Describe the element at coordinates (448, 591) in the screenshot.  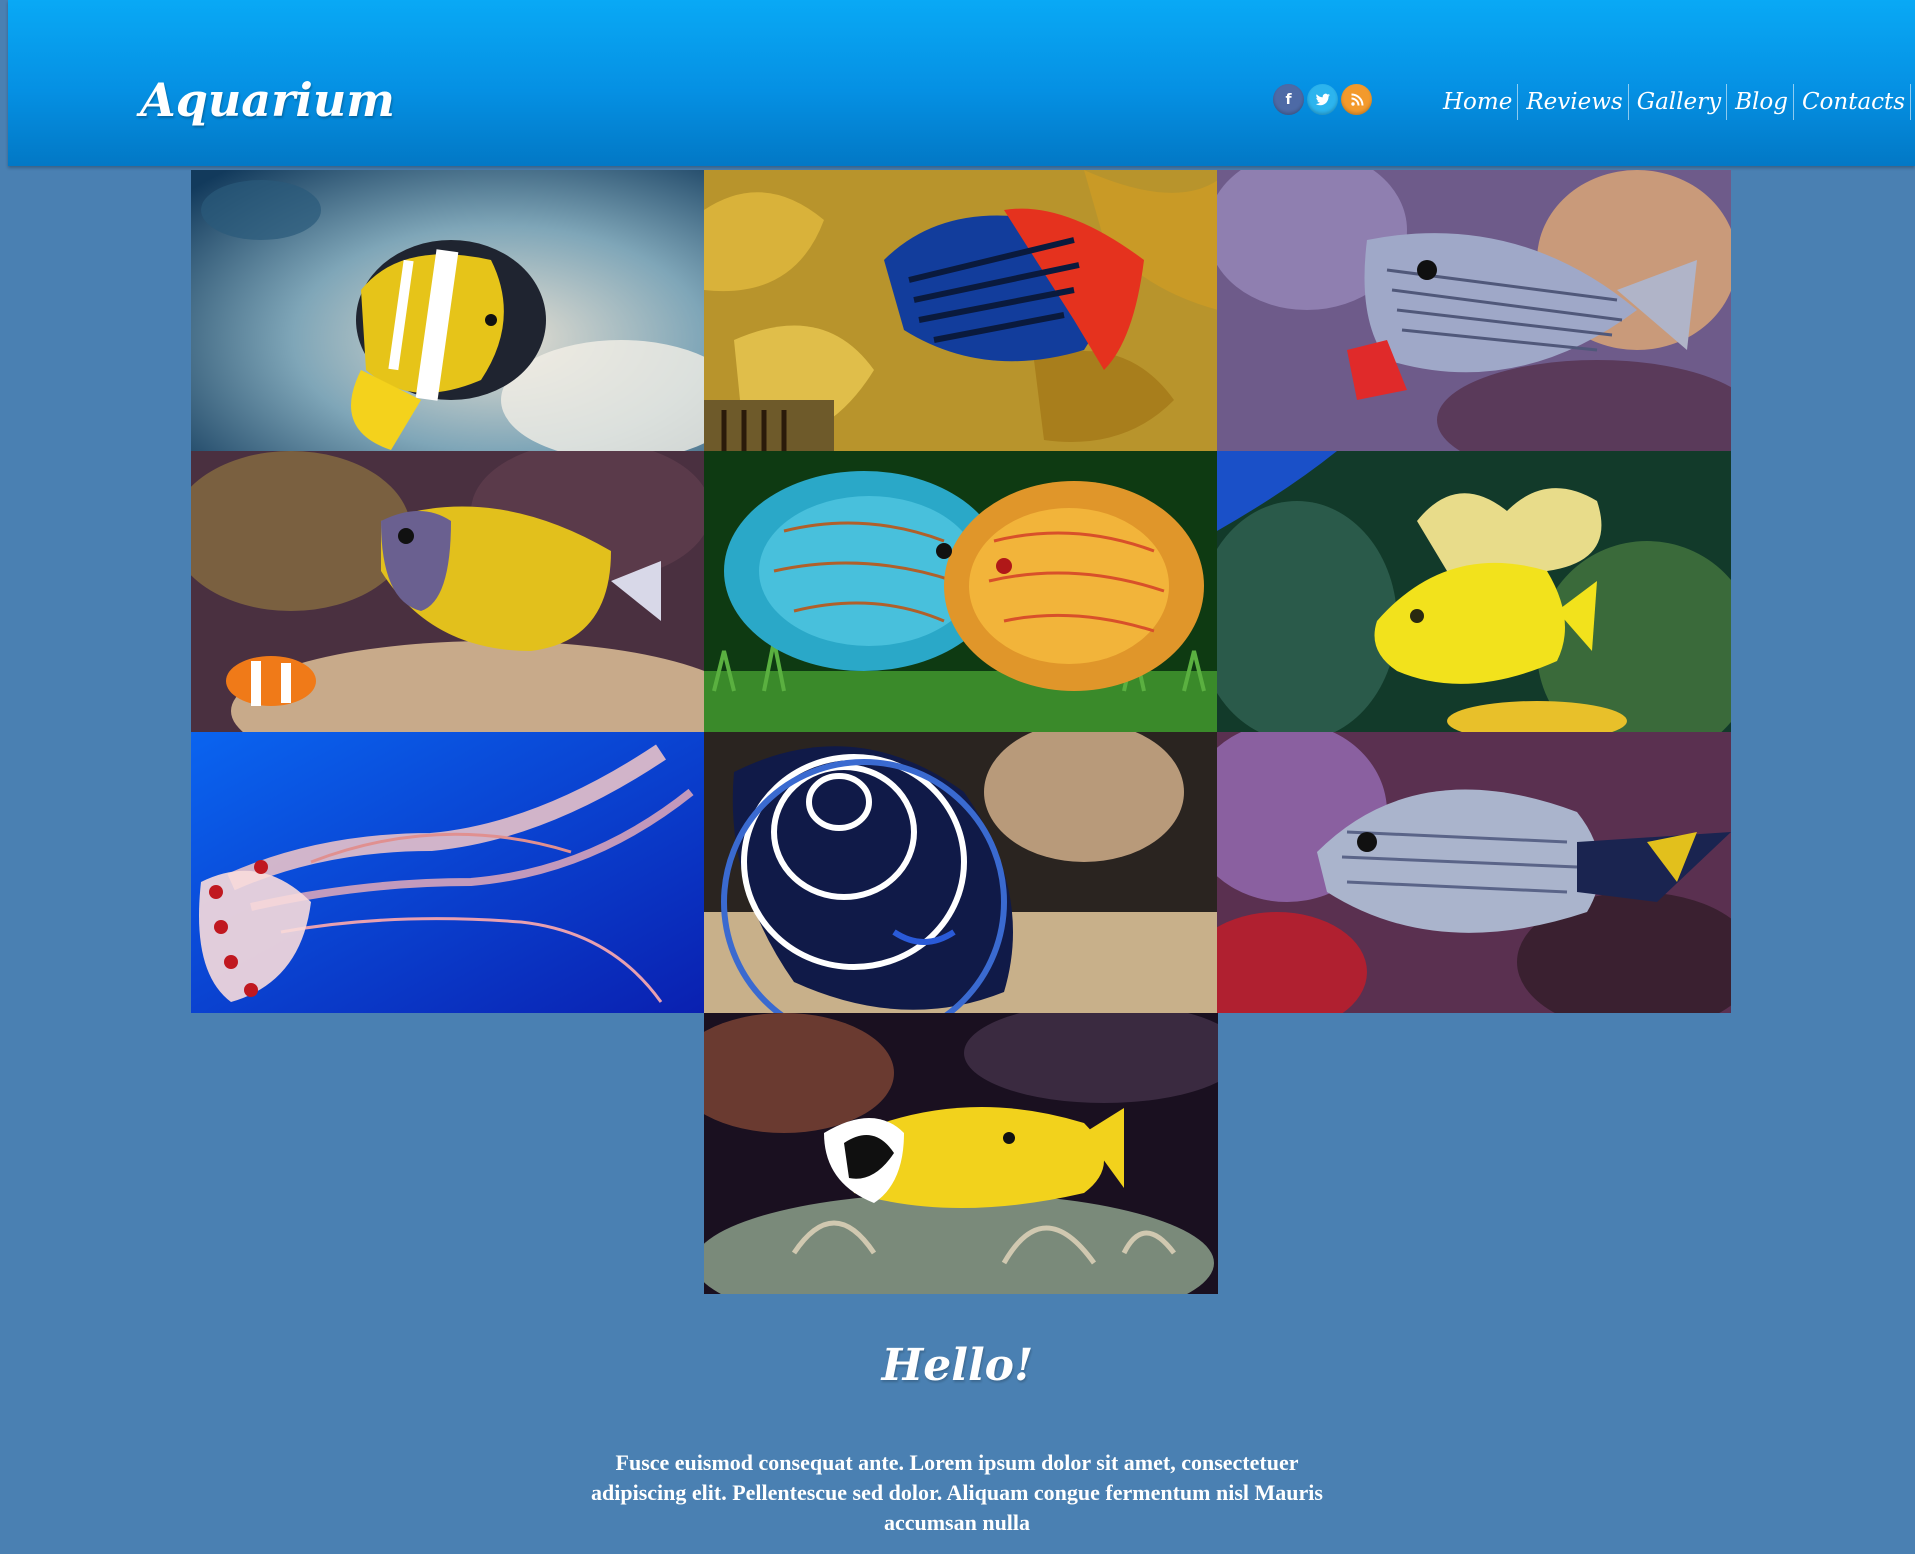
I see `gallery-image-tang-and-clownfish` at that location.